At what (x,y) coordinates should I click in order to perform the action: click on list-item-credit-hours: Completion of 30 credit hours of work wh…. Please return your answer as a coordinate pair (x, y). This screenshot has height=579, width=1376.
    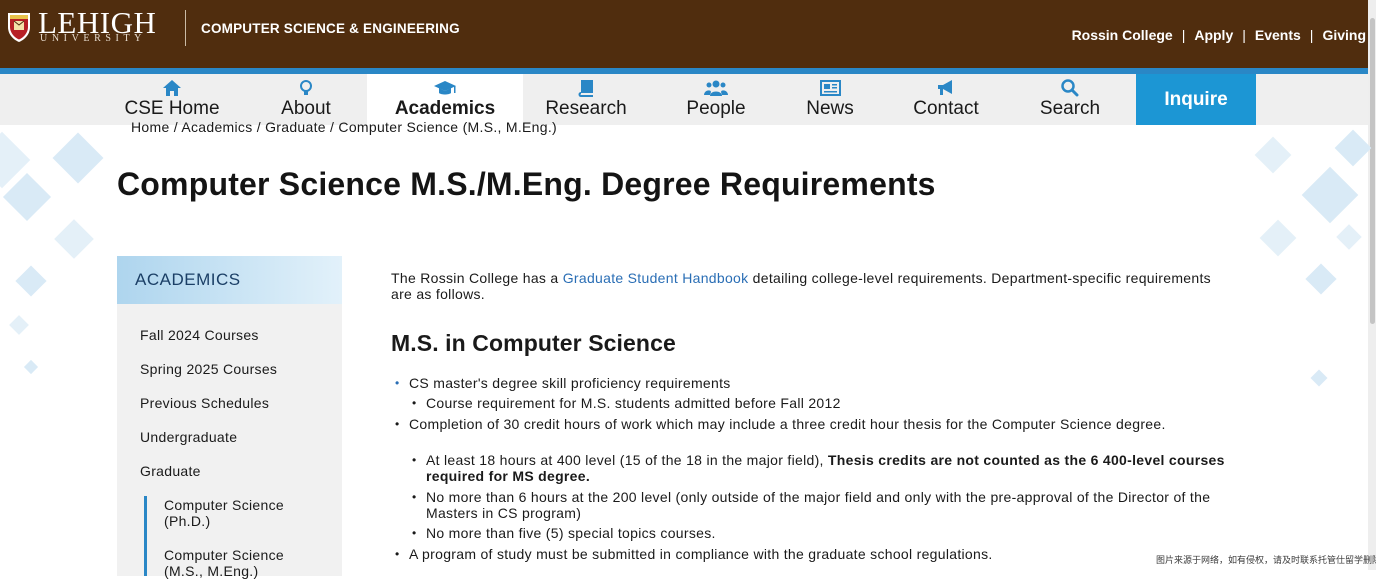
    Looking at the image, I should click on (787, 424).